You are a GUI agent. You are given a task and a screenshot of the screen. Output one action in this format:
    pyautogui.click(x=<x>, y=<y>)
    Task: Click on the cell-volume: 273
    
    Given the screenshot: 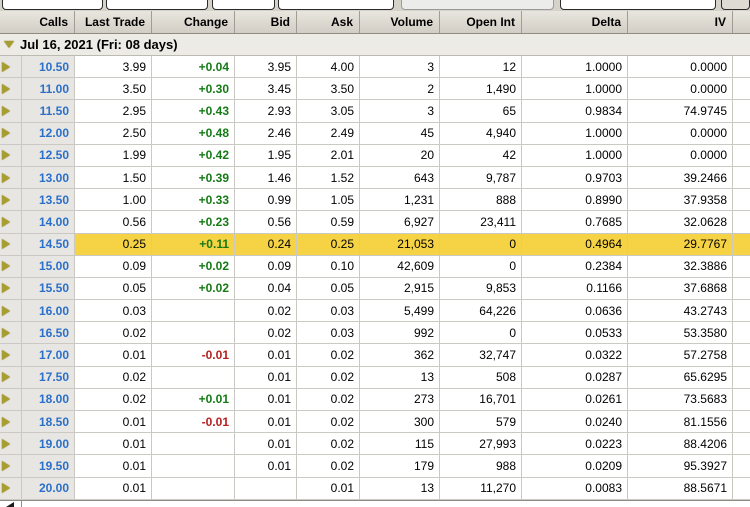 What is the action you would take?
    pyautogui.click(x=400, y=399)
    